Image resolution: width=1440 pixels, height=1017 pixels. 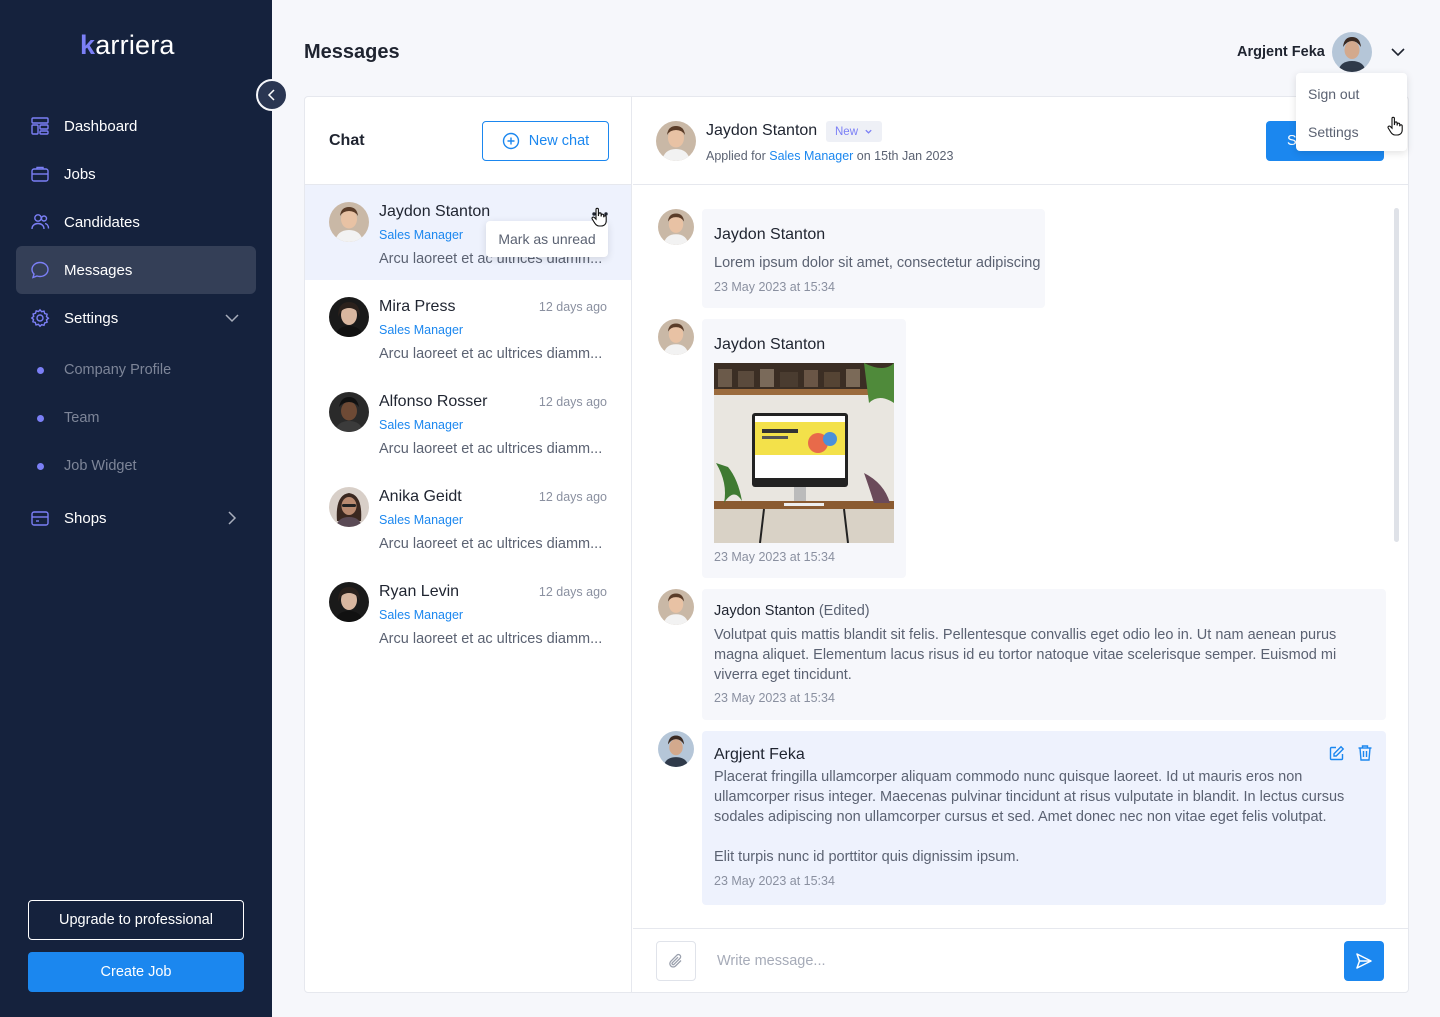 What do you see at coordinates (847, 131) in the screenshot?
I see `status-label: New` at bounding box center [847, 131].